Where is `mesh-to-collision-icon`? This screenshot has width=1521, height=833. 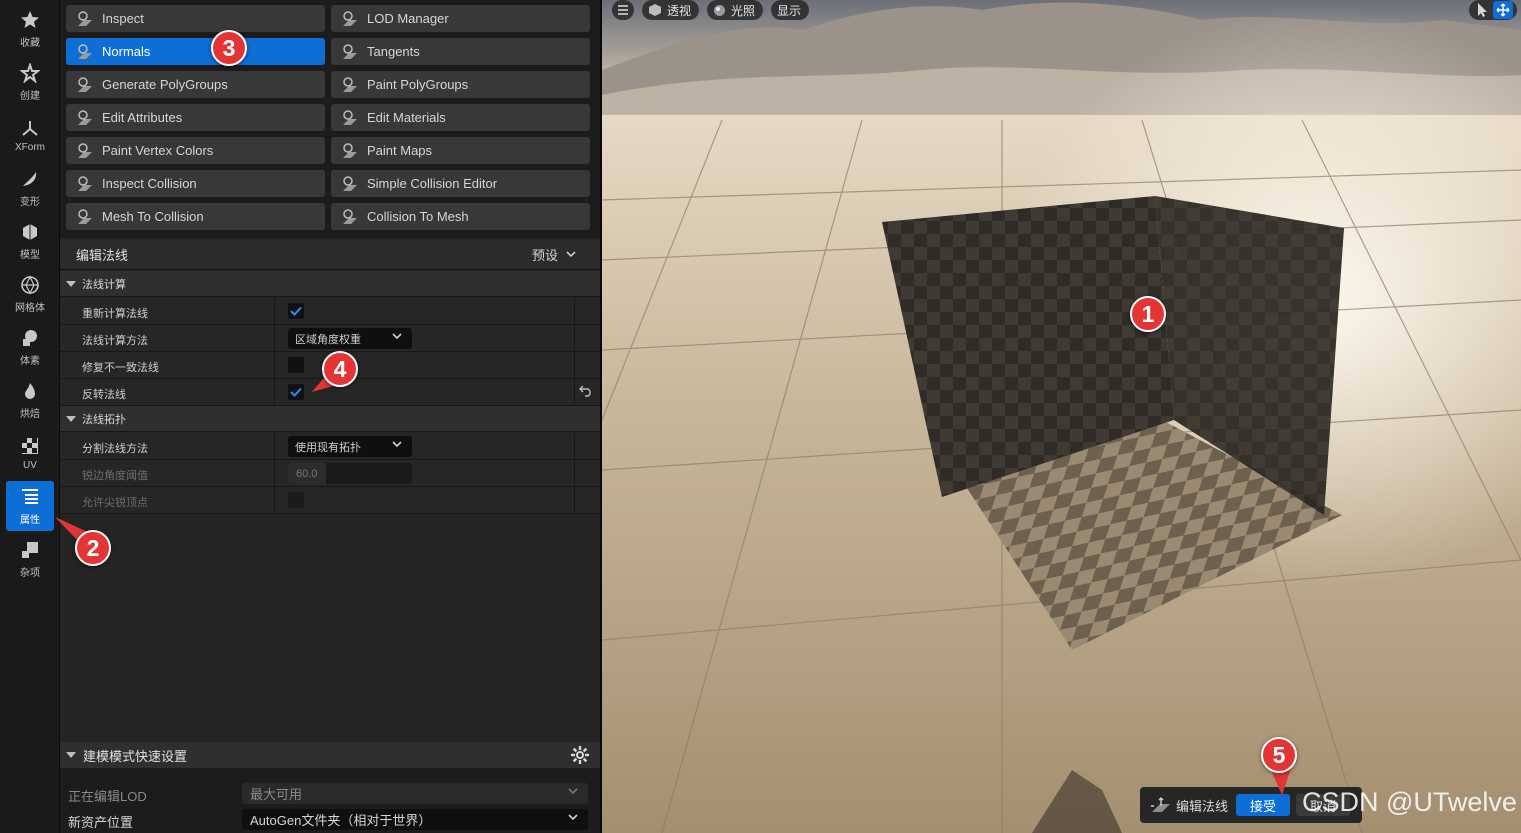 mesh-to-collision-icon is located at coordinates (85, 217).